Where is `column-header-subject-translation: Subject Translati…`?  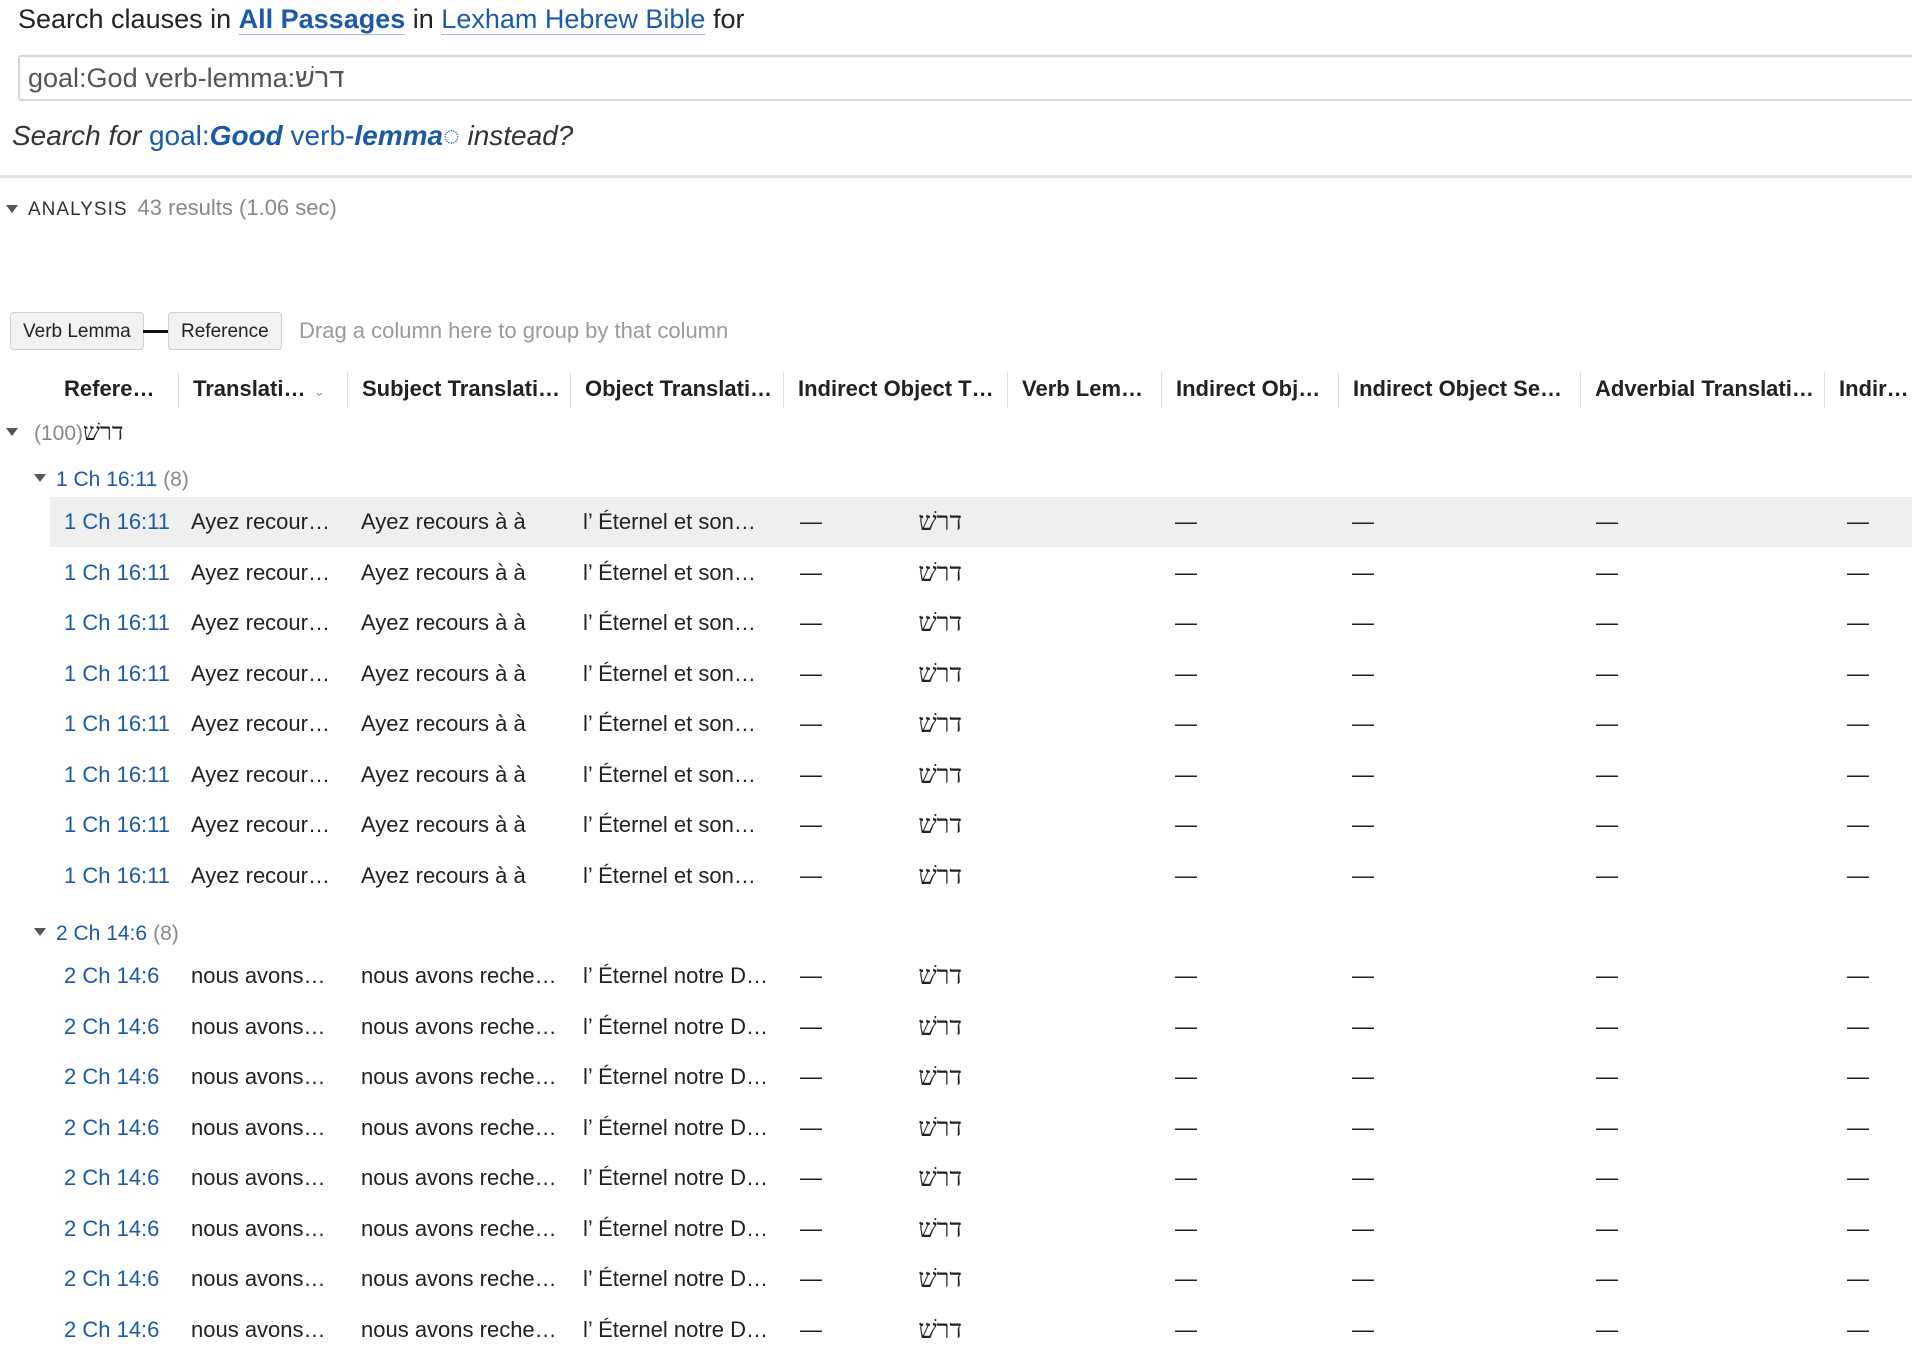
column-header-subject-translation: Subject Translati… is located at coordinates (459, 390).